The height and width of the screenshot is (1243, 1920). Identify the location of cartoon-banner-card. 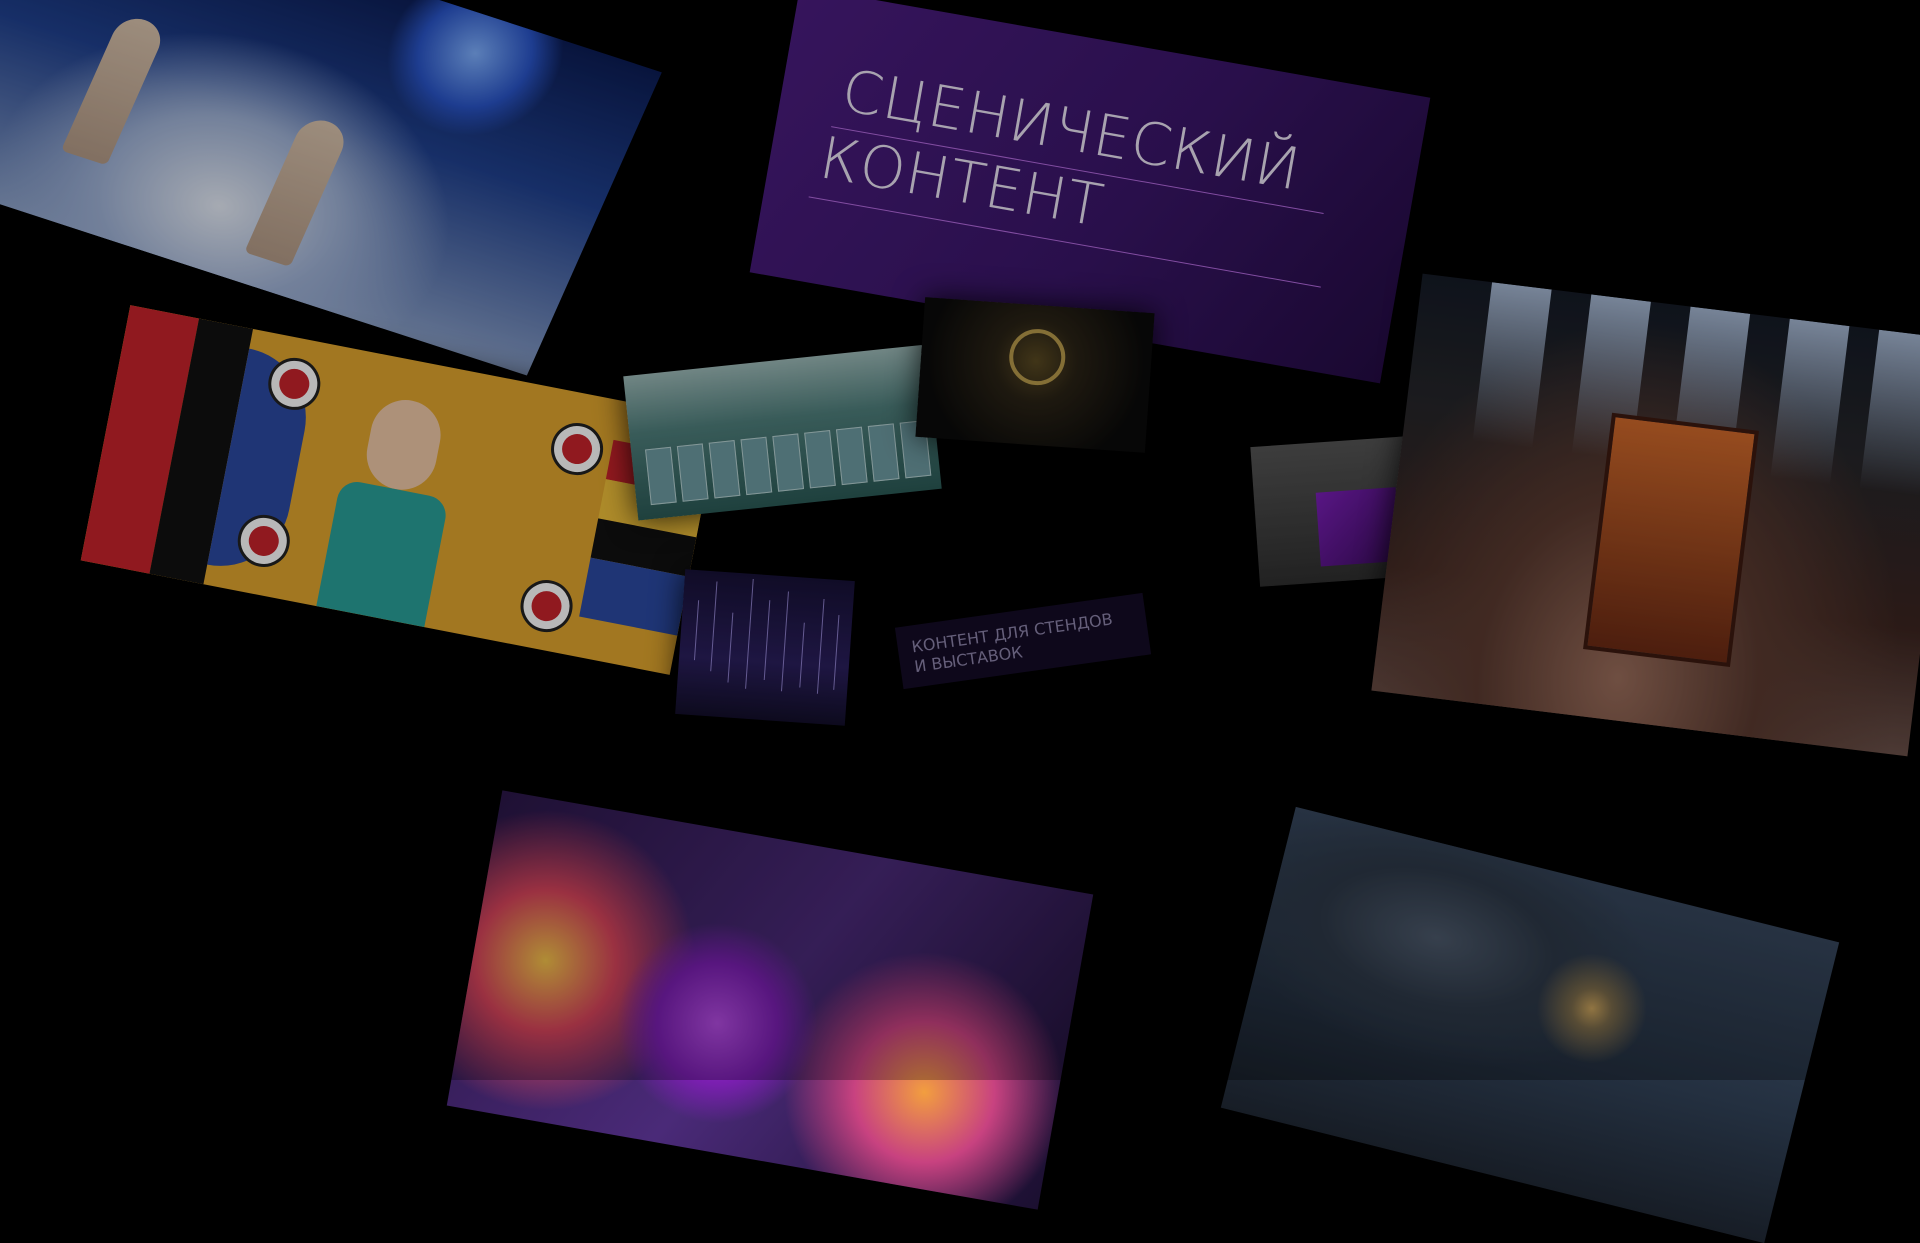
(400, 490).